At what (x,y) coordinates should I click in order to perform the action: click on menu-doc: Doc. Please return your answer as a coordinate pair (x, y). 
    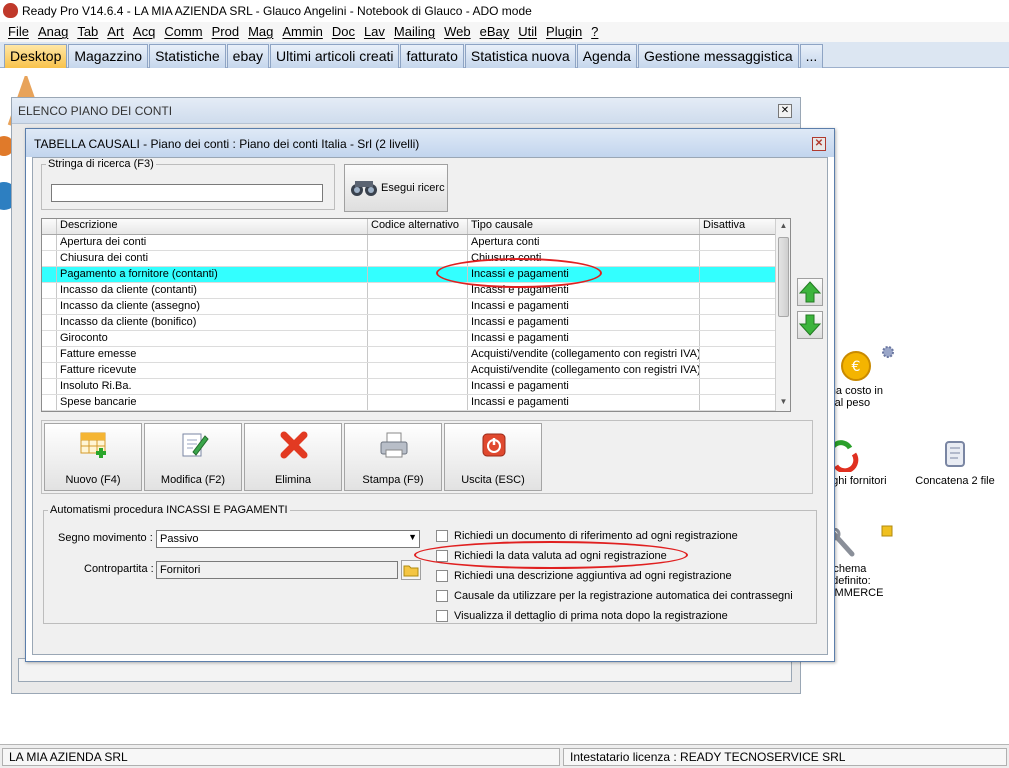
    Looking at the image, I should click on (346, 32).